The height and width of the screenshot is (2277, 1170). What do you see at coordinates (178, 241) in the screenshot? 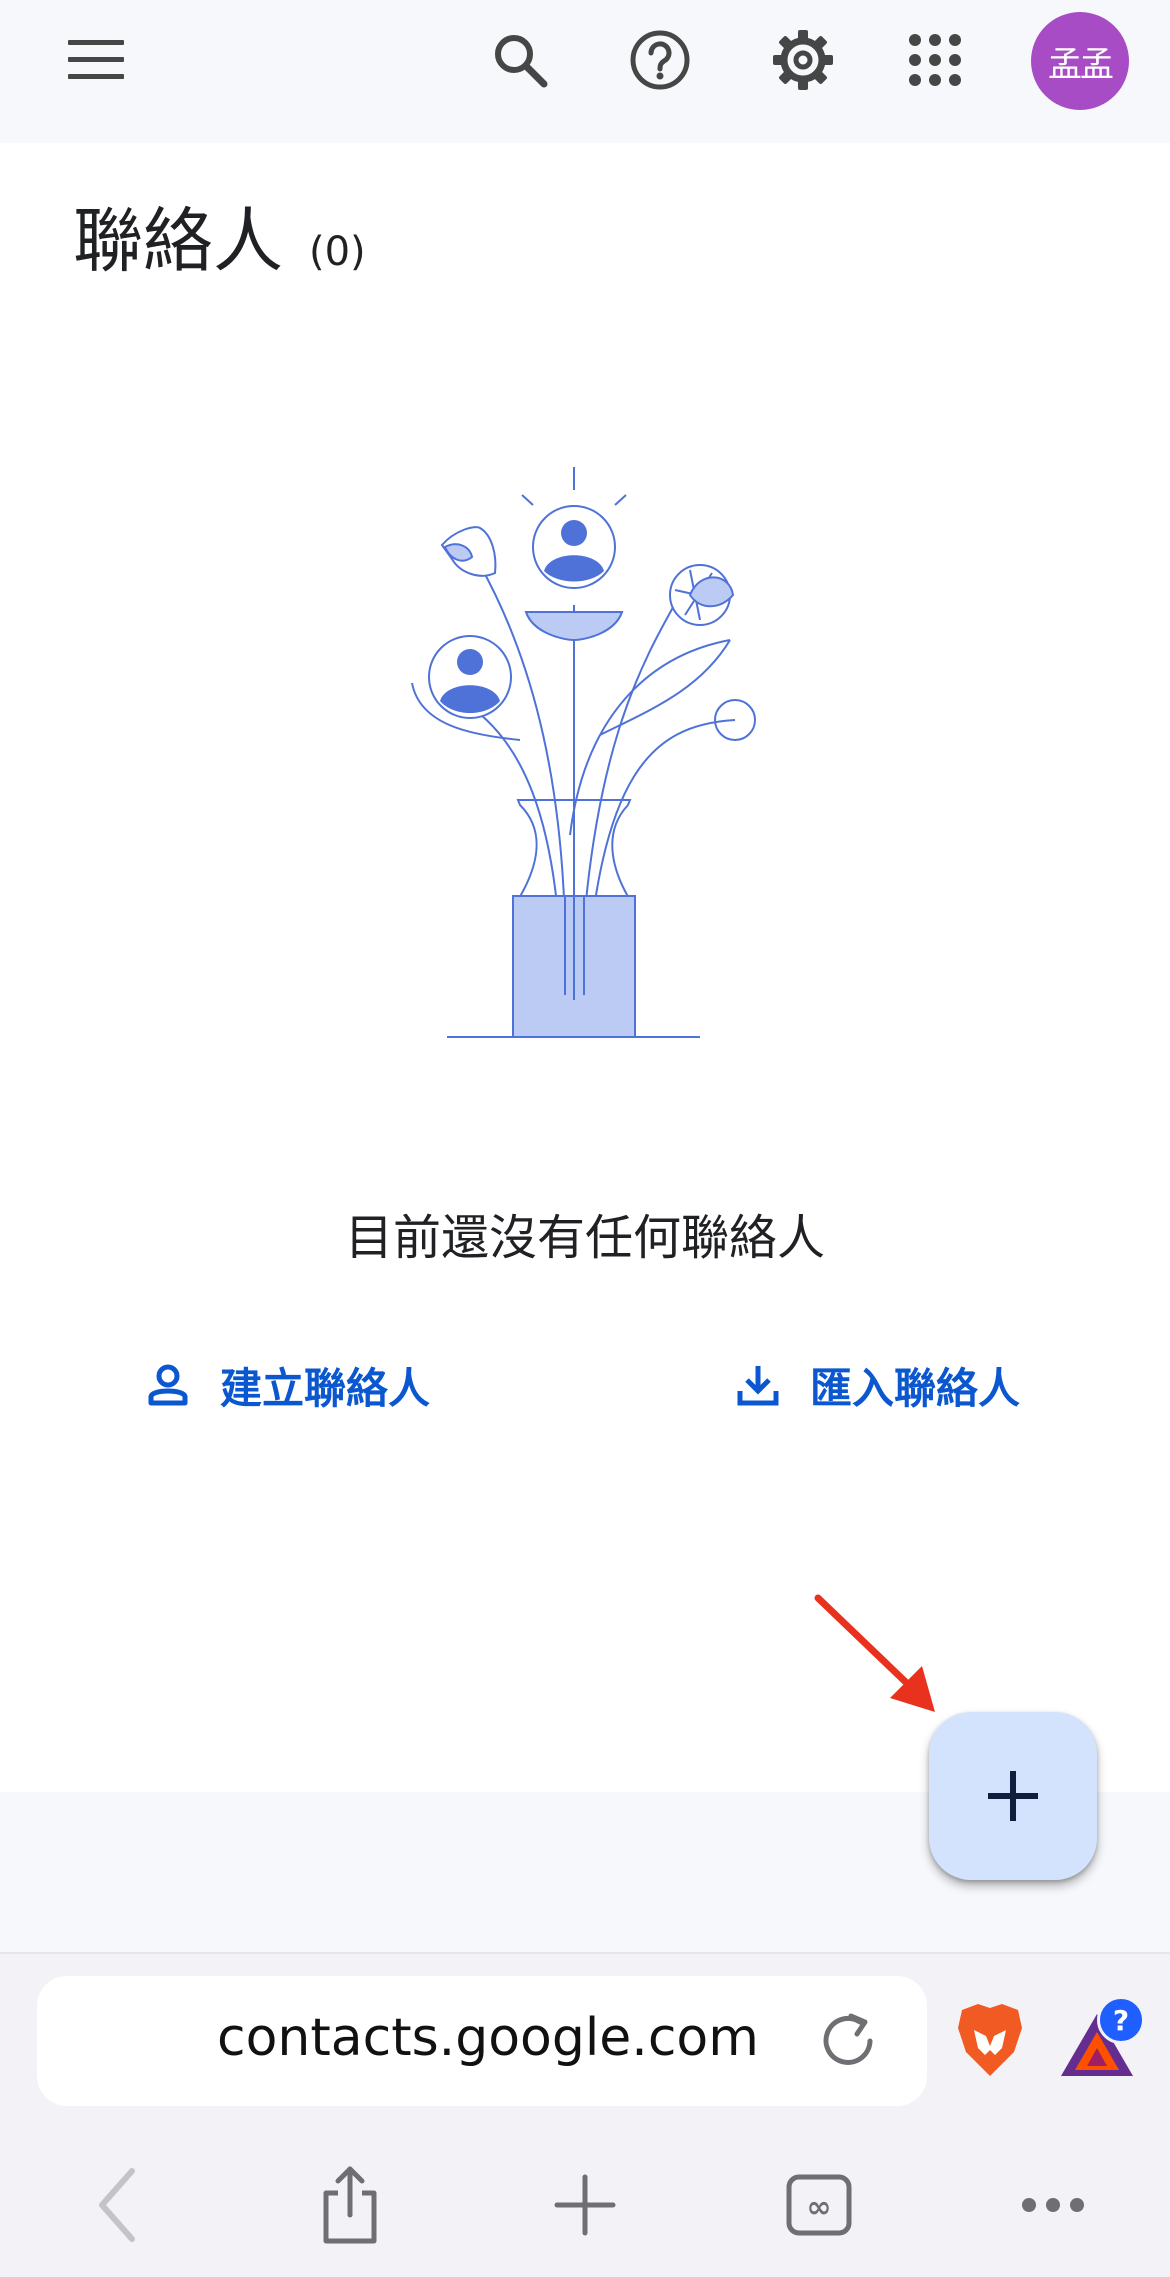
I see `page-title: 聯絡人` at bounding box center [178, 241].